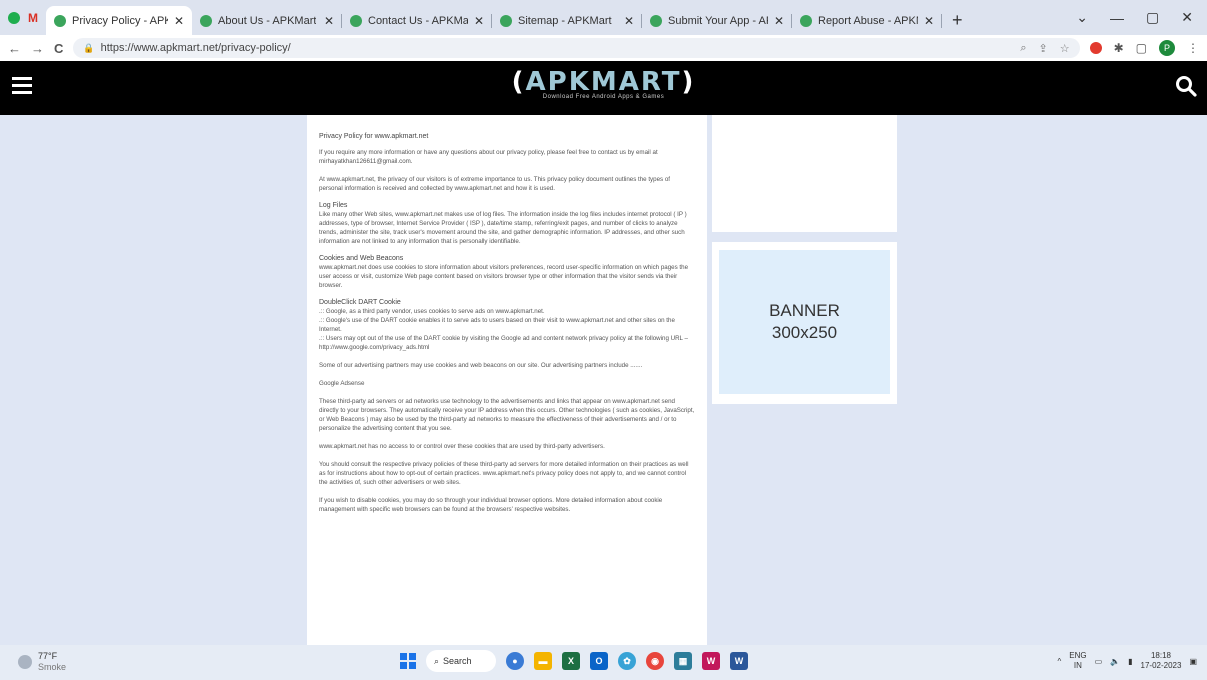  I want to click on start-icon, so click(408, 661).